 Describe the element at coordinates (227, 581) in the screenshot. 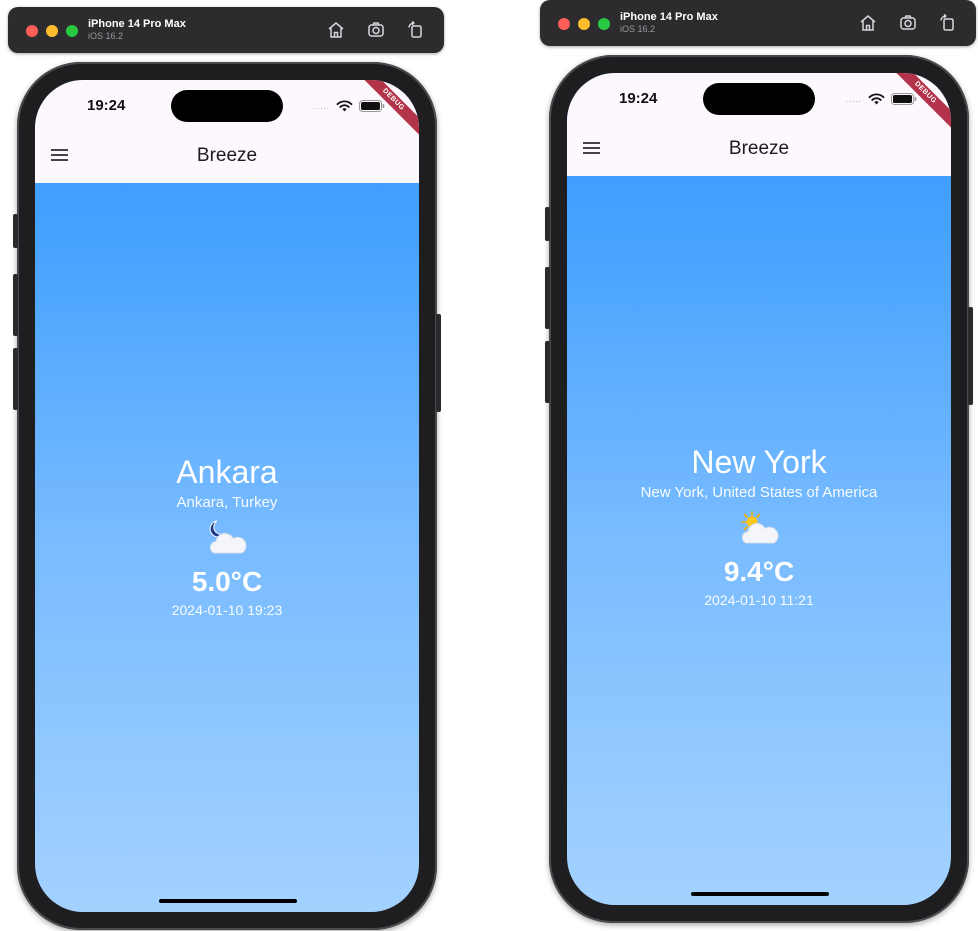

I see `temperature: 5.0°C` at that location.